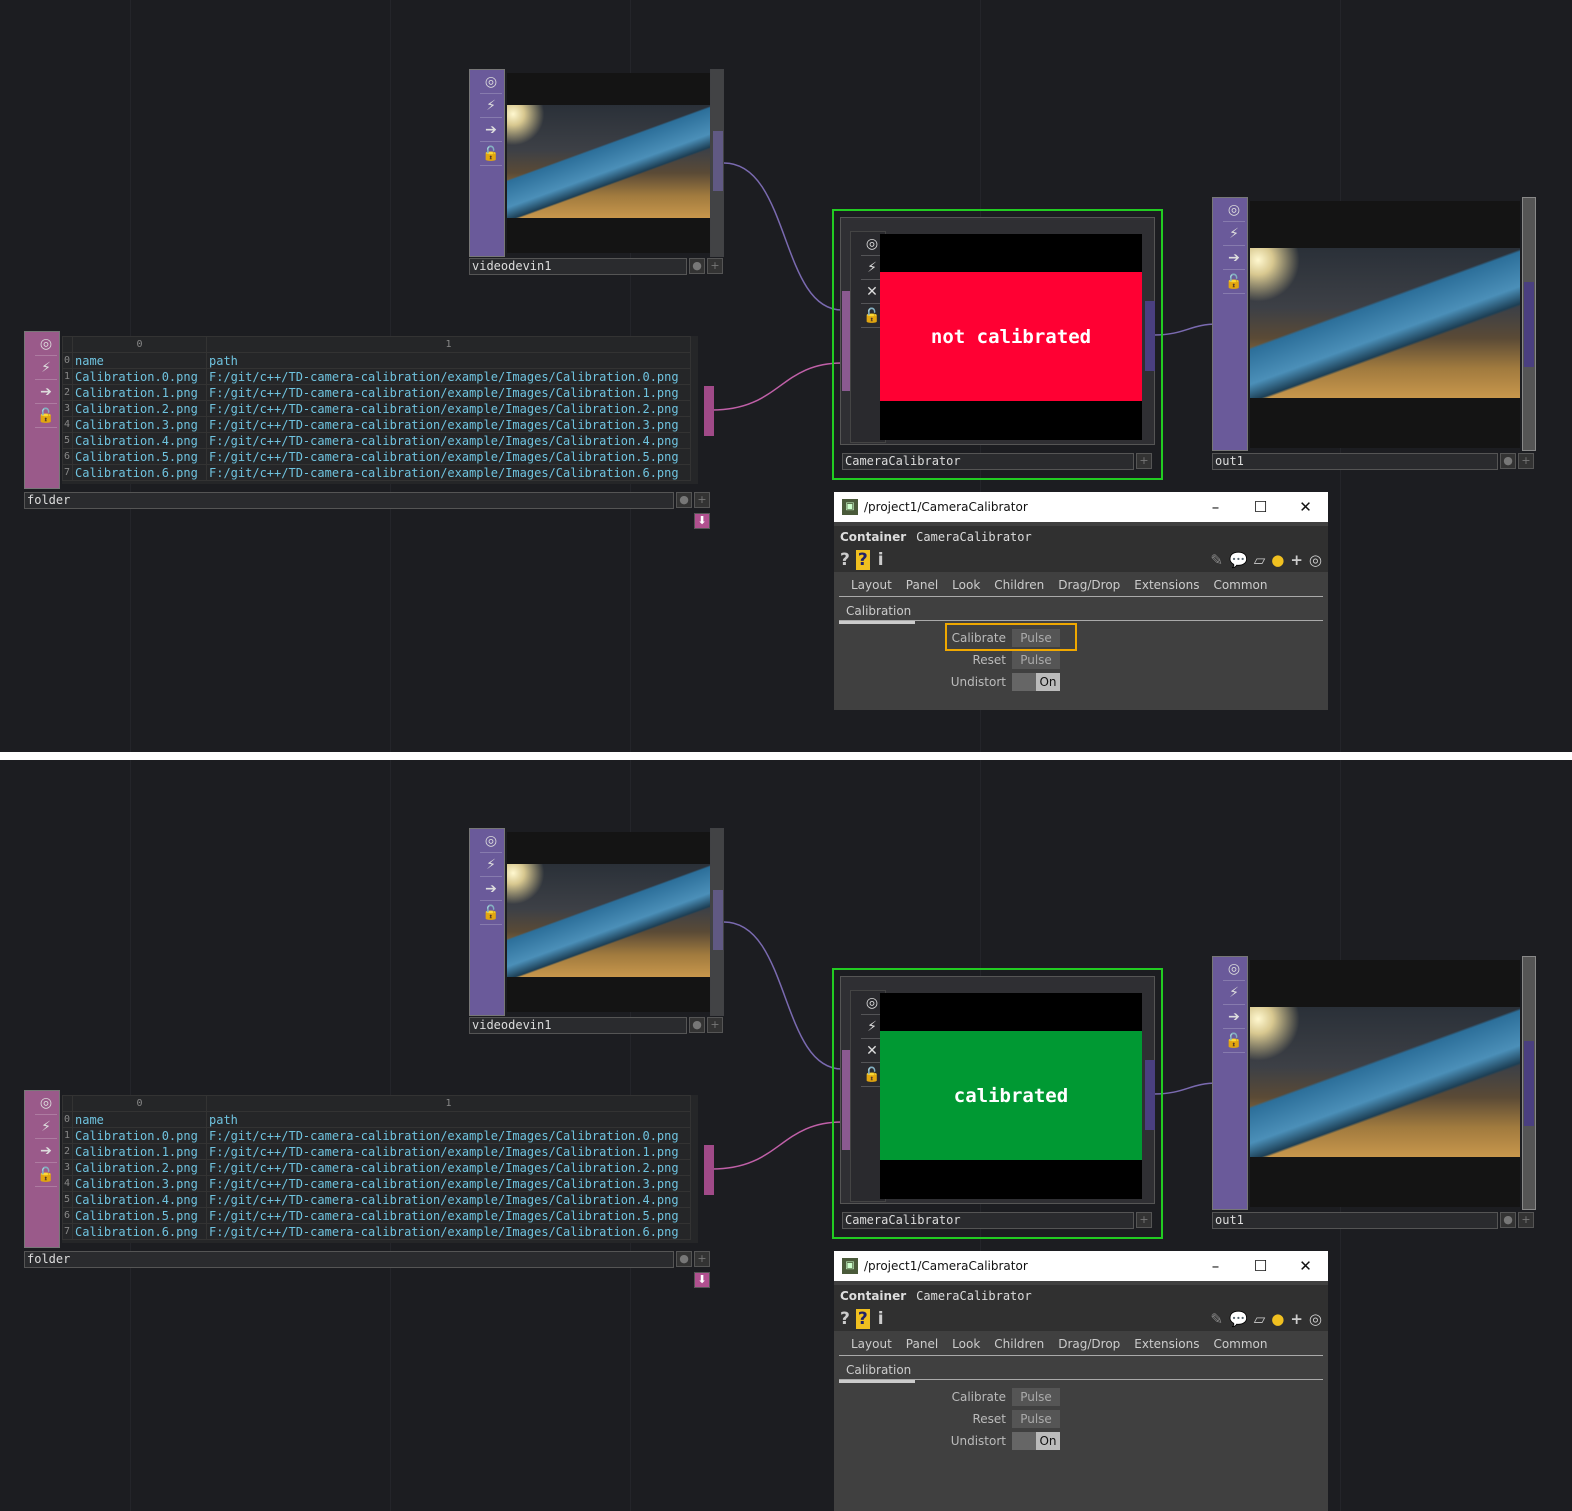 Image resolution: width=1572 pixels, height=1511 pixels. I want to click on videodevin1-node: ◎ ⚡ ➔ 🔓 videodevin1 ● +, so click(596, 172).